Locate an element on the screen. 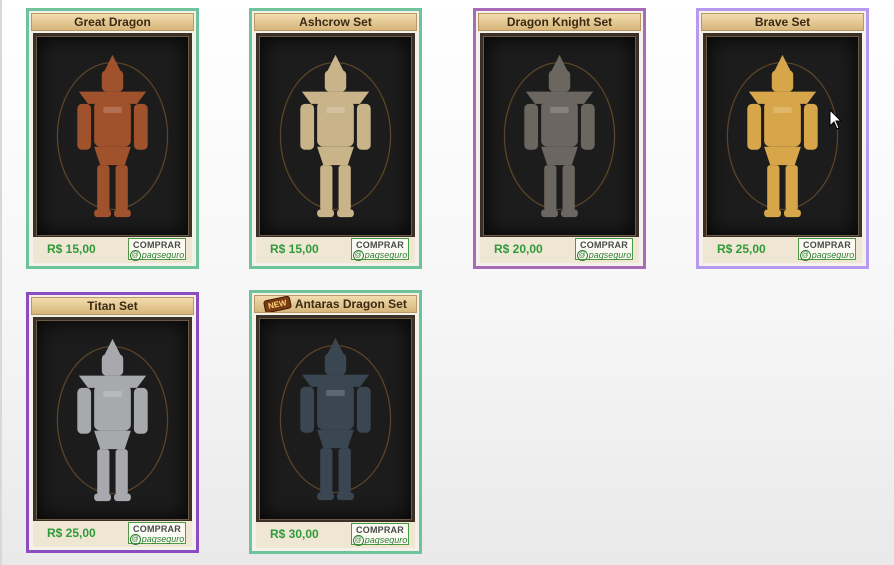  product-title: Brave Set is located at coordinates (782, 22).